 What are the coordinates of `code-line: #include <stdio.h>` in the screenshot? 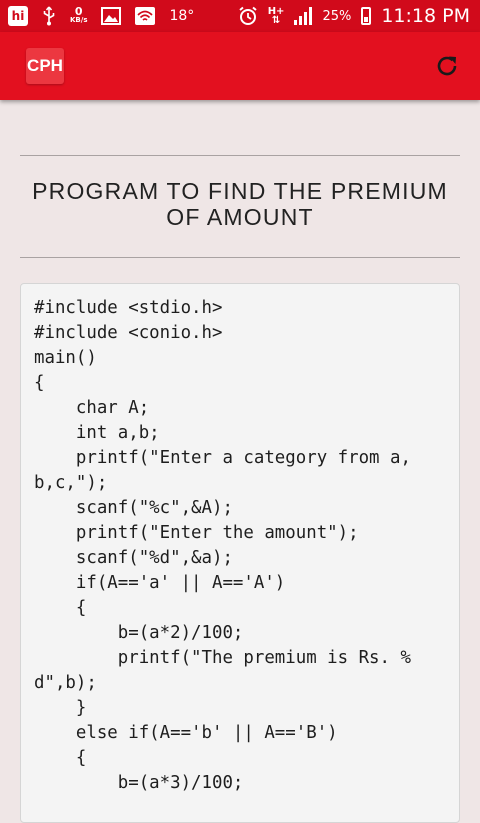 It's located at (128, 308).